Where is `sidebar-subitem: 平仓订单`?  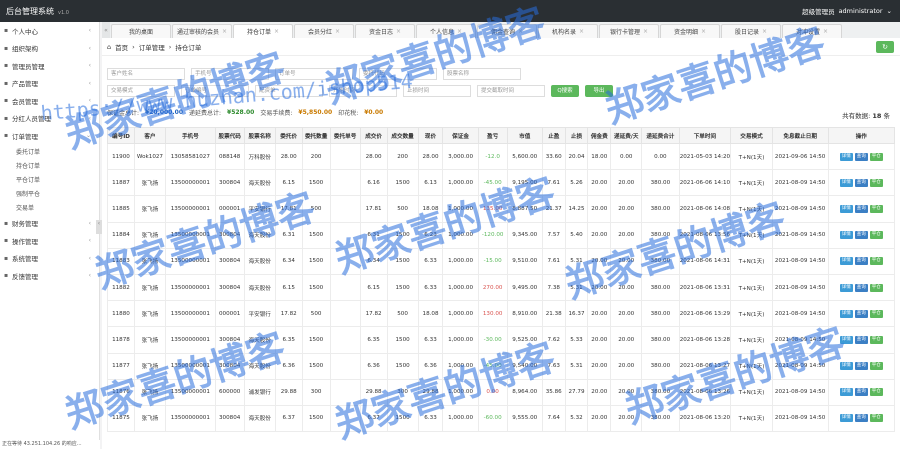 sidebar-subitem: 平仓订单 is located at coordinates (49, 180).